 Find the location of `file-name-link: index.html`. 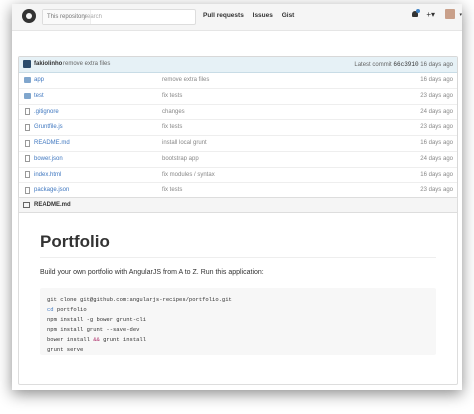

file-name-link: index.html is located at coordinates (47, 175).